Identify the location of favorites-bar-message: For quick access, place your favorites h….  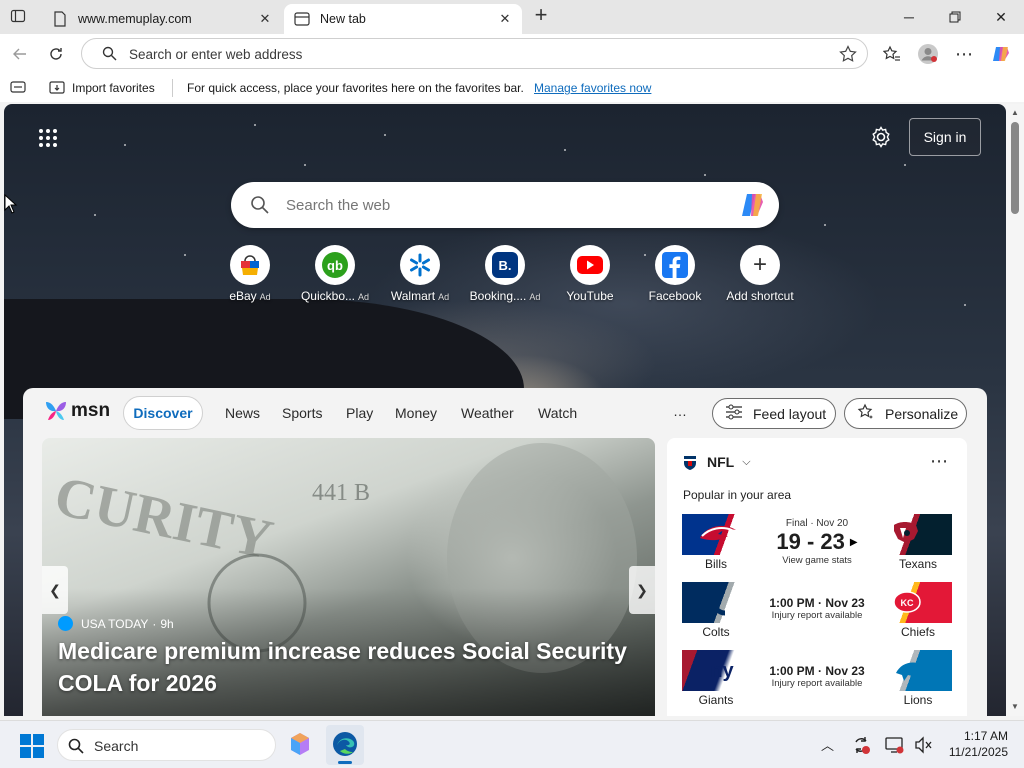
(355, 88).